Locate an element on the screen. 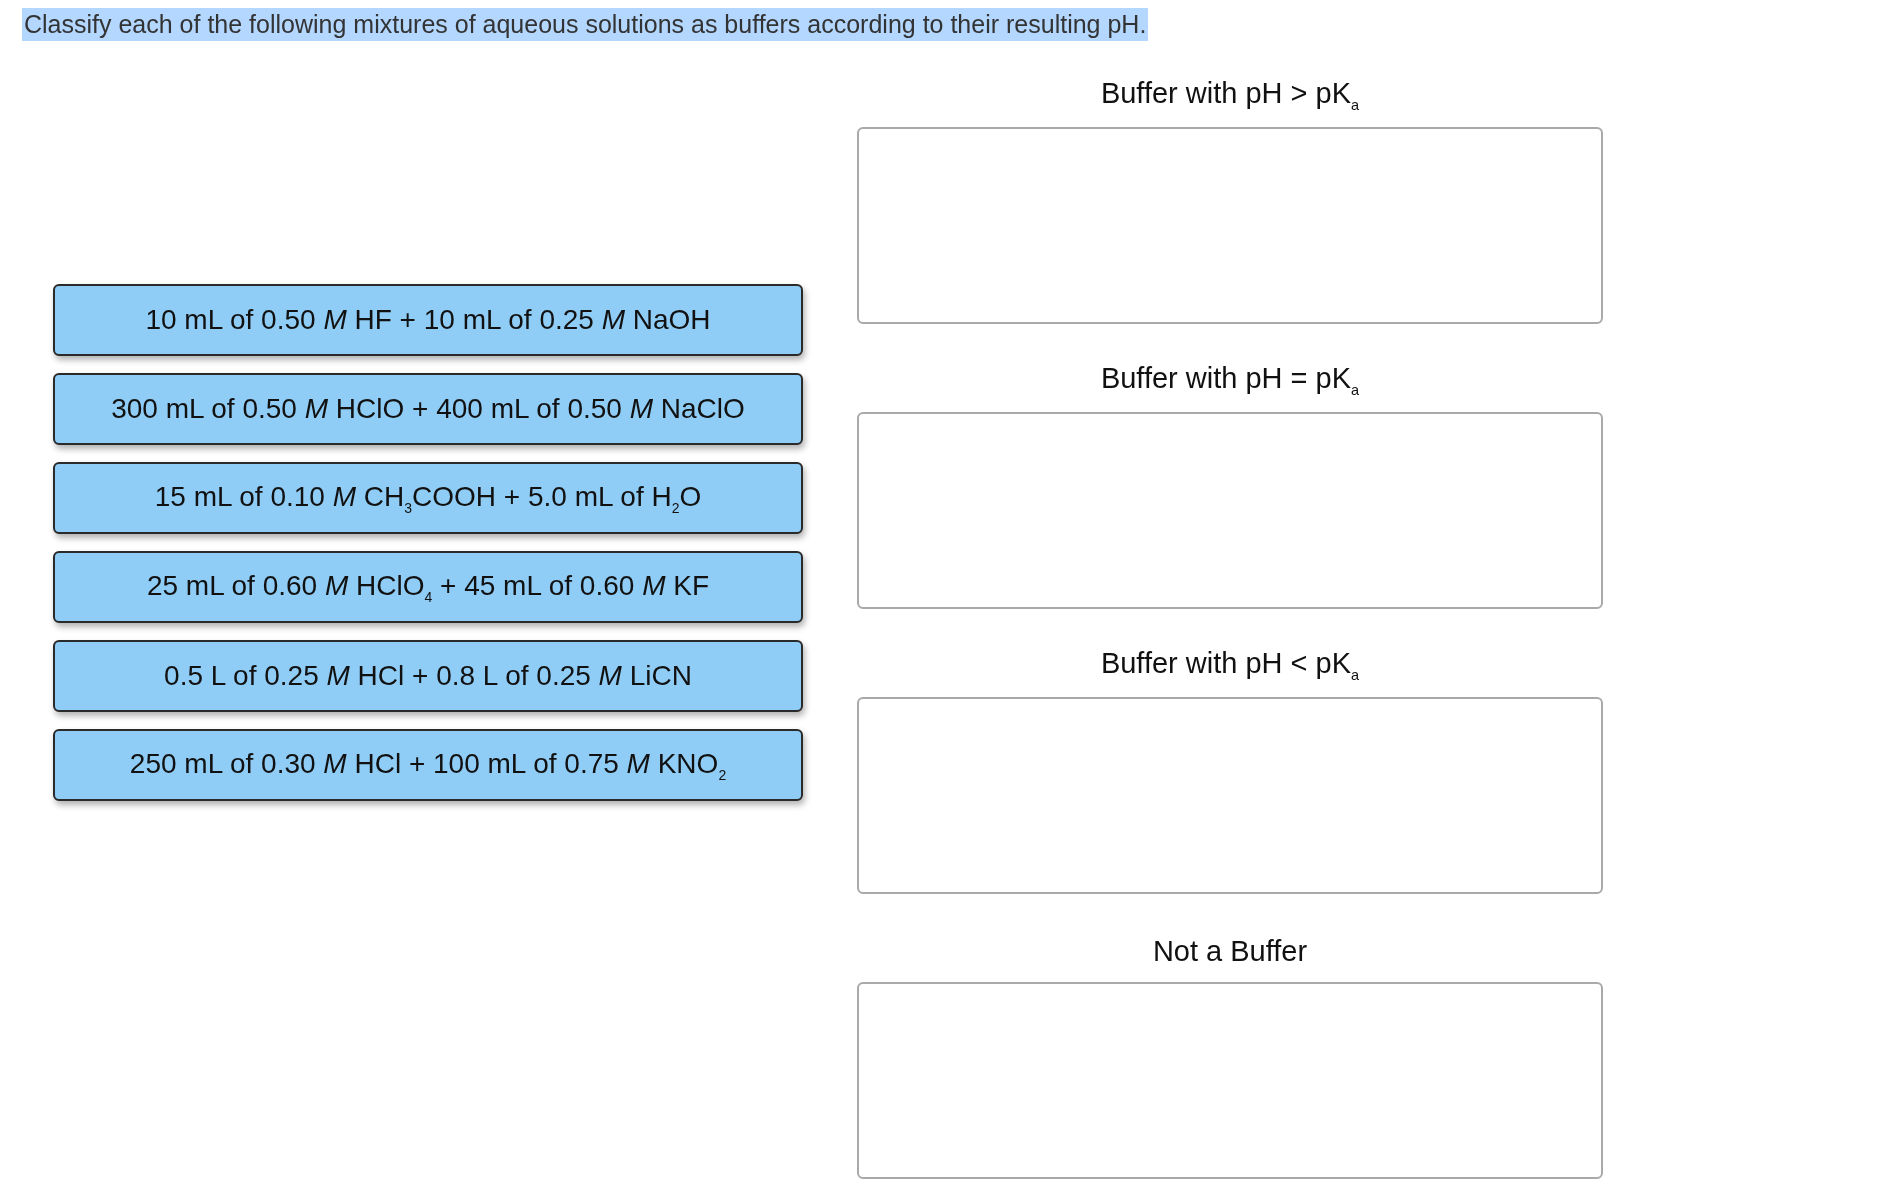 The height and width of the screenshot is (1198, 1888). draggable-answer-card: 0.5 L of 0.25 M HCl + 0.8 L of 0.25 M LiCN is located at coordinates (428, 676).